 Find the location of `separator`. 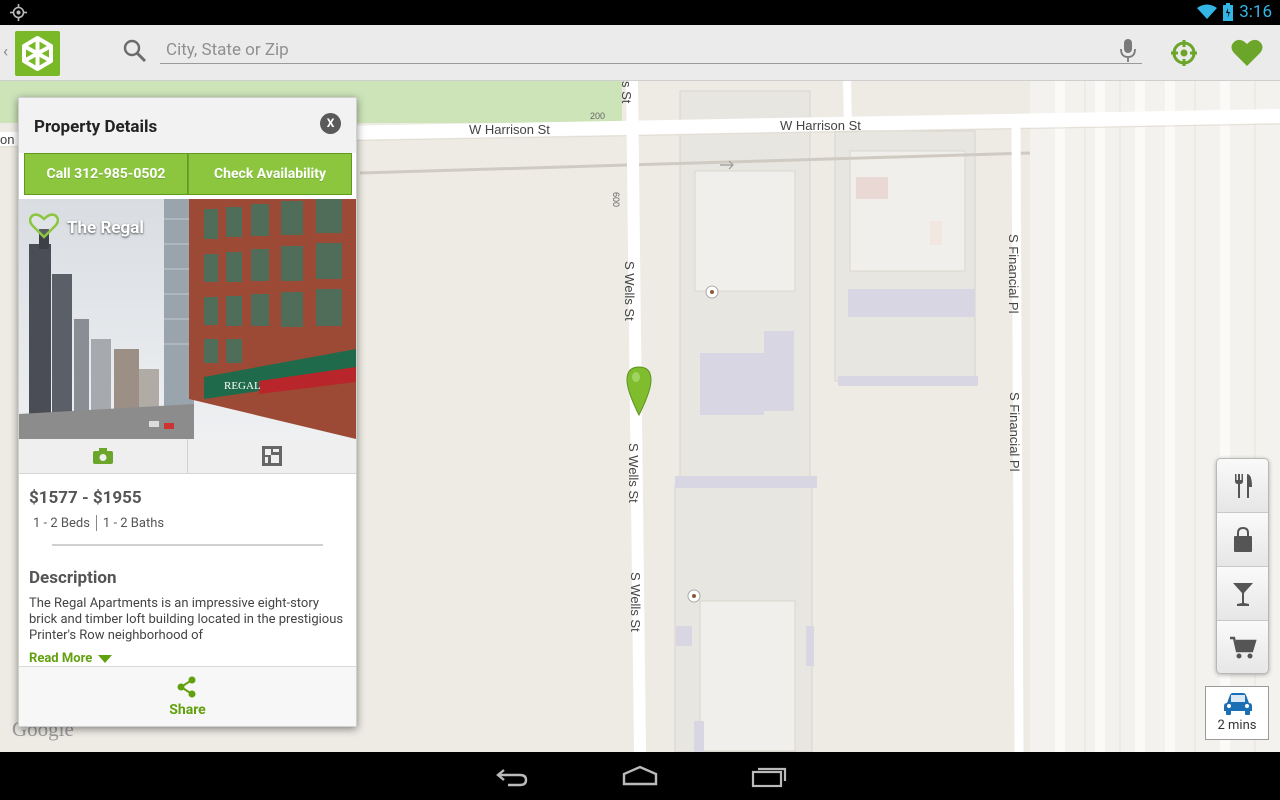

separator is located at coordinates (96, 523).